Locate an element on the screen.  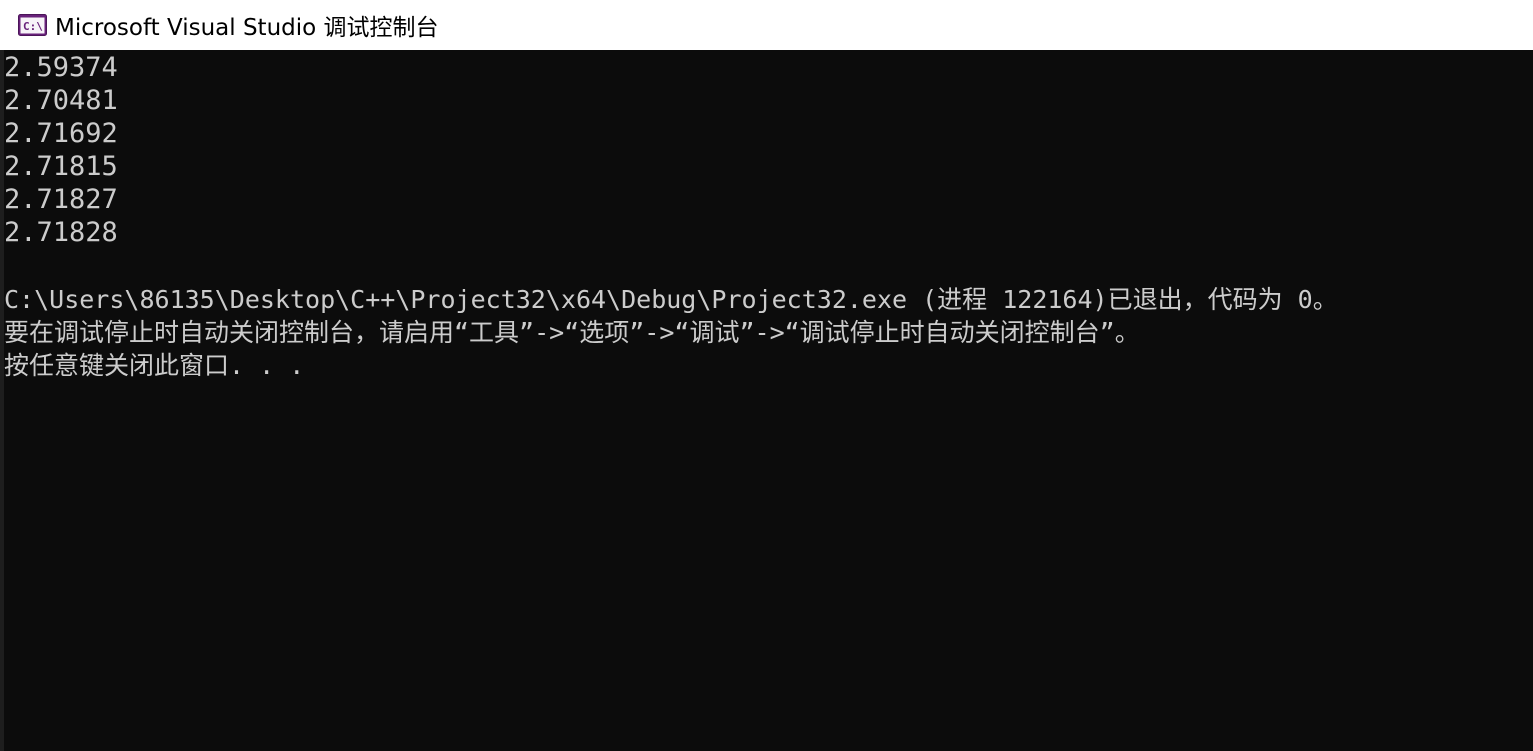
output-line-6: 2.71828 is located at coordinates (61, 232).